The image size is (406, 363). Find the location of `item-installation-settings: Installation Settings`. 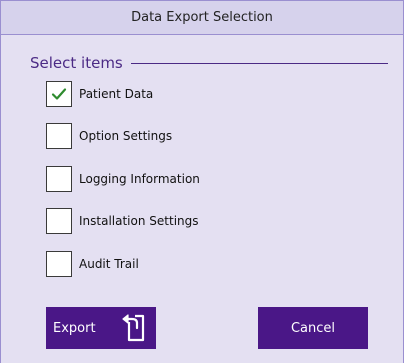

item-installation-settings: Installation Settings is located at coordinates (122, 221).